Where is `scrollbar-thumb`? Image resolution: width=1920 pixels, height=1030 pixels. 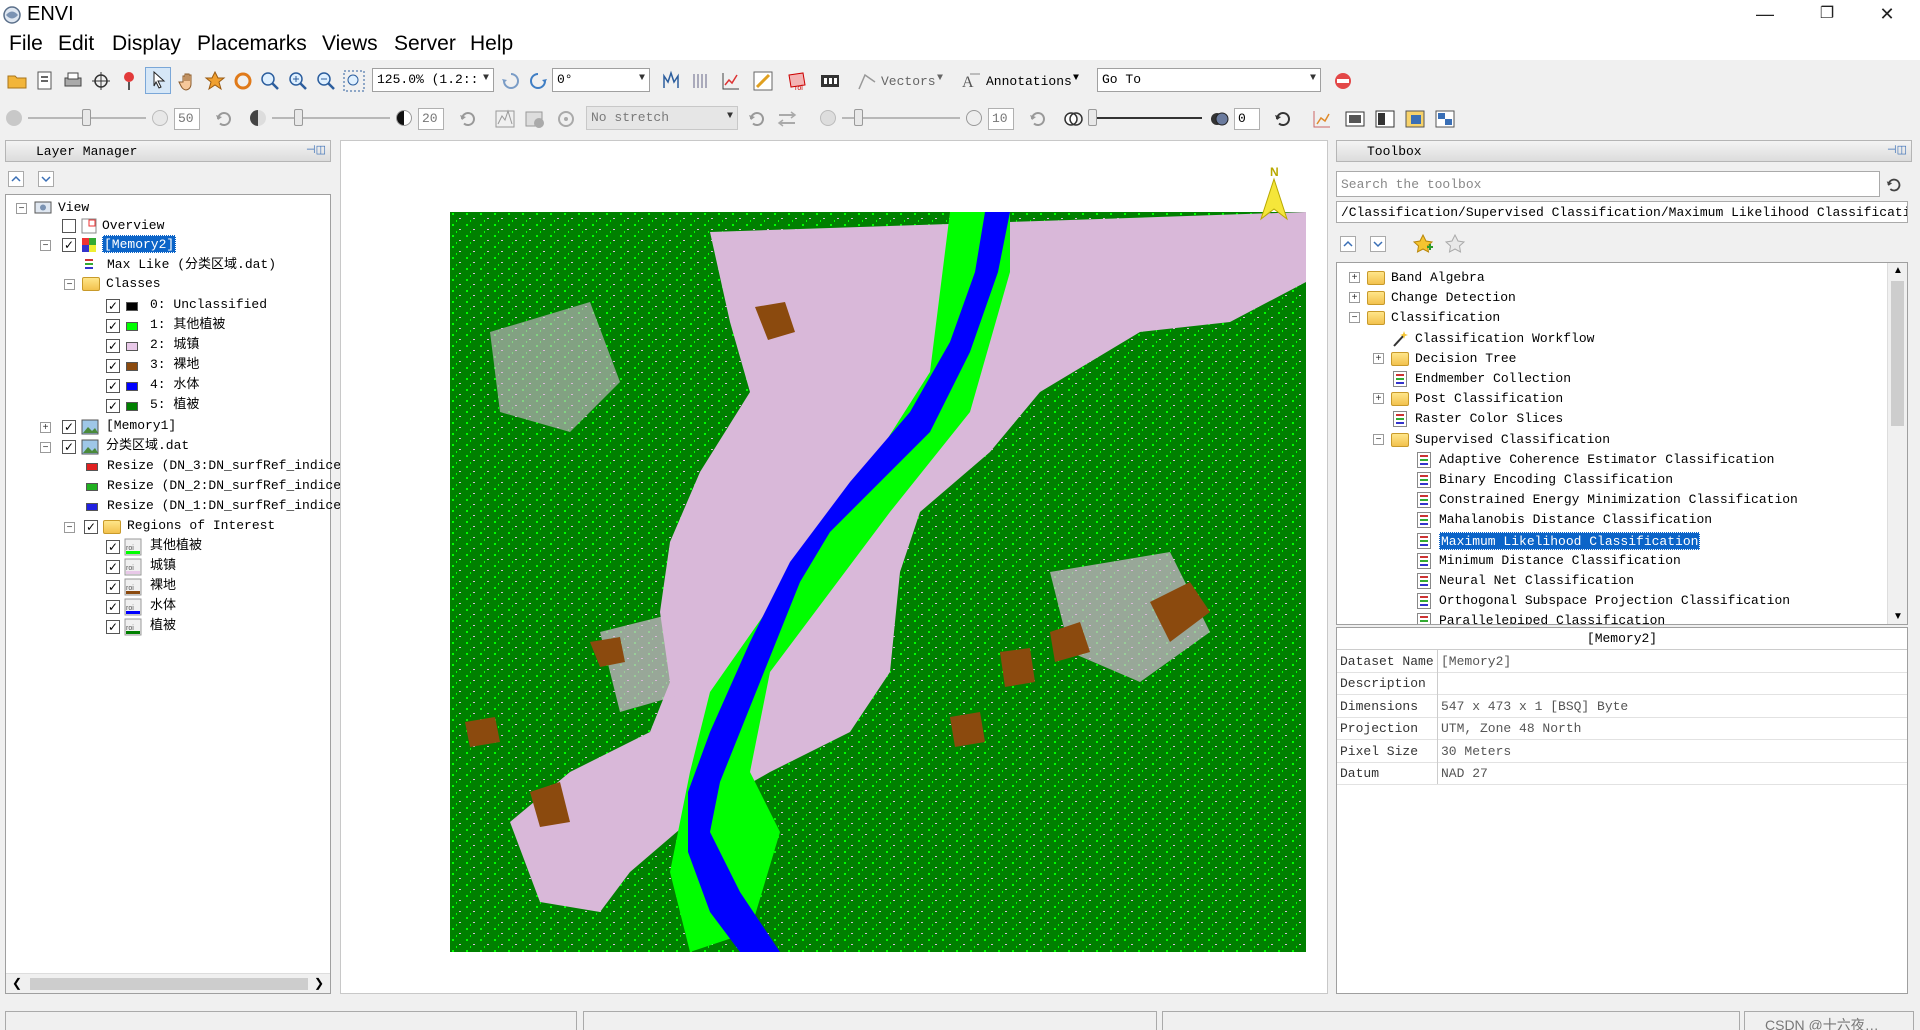 scrollbar-thumb is located at coordinates (1897, 353).